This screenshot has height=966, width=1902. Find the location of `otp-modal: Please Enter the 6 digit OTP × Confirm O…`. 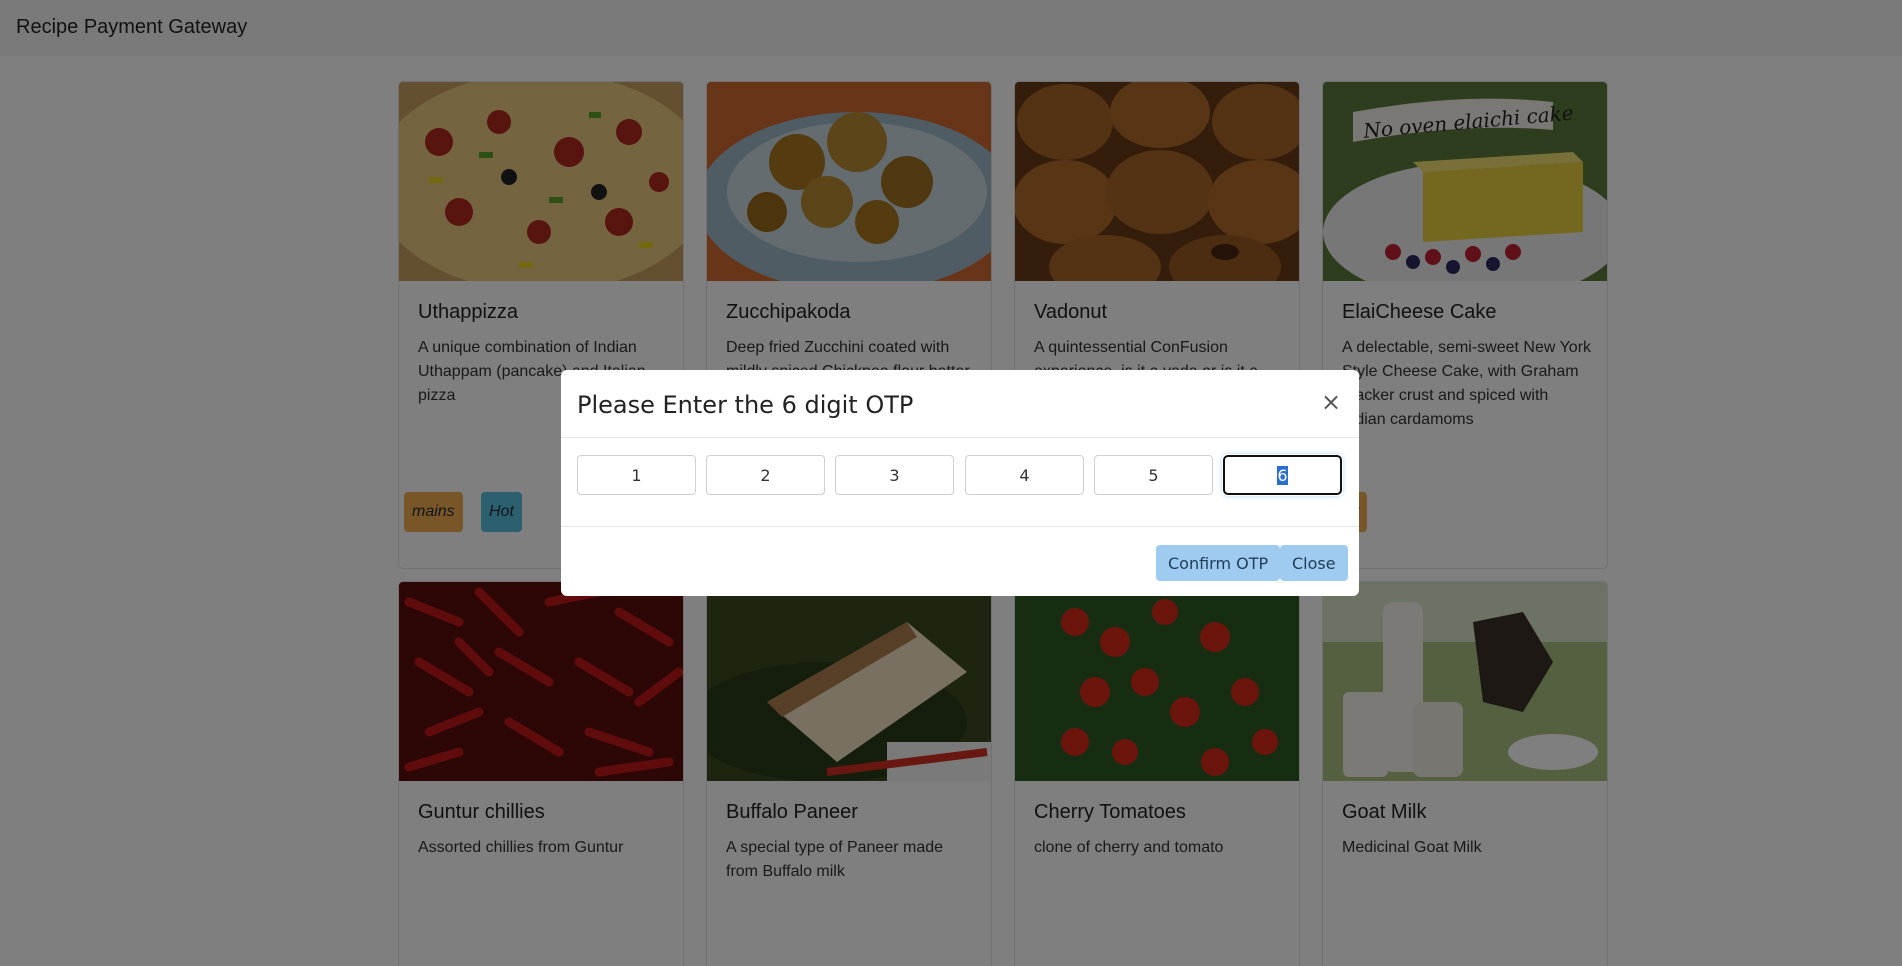

otp-modal: Please Enter the 6 digit OTP × Confirm O… is located at coordinates (960, 483).